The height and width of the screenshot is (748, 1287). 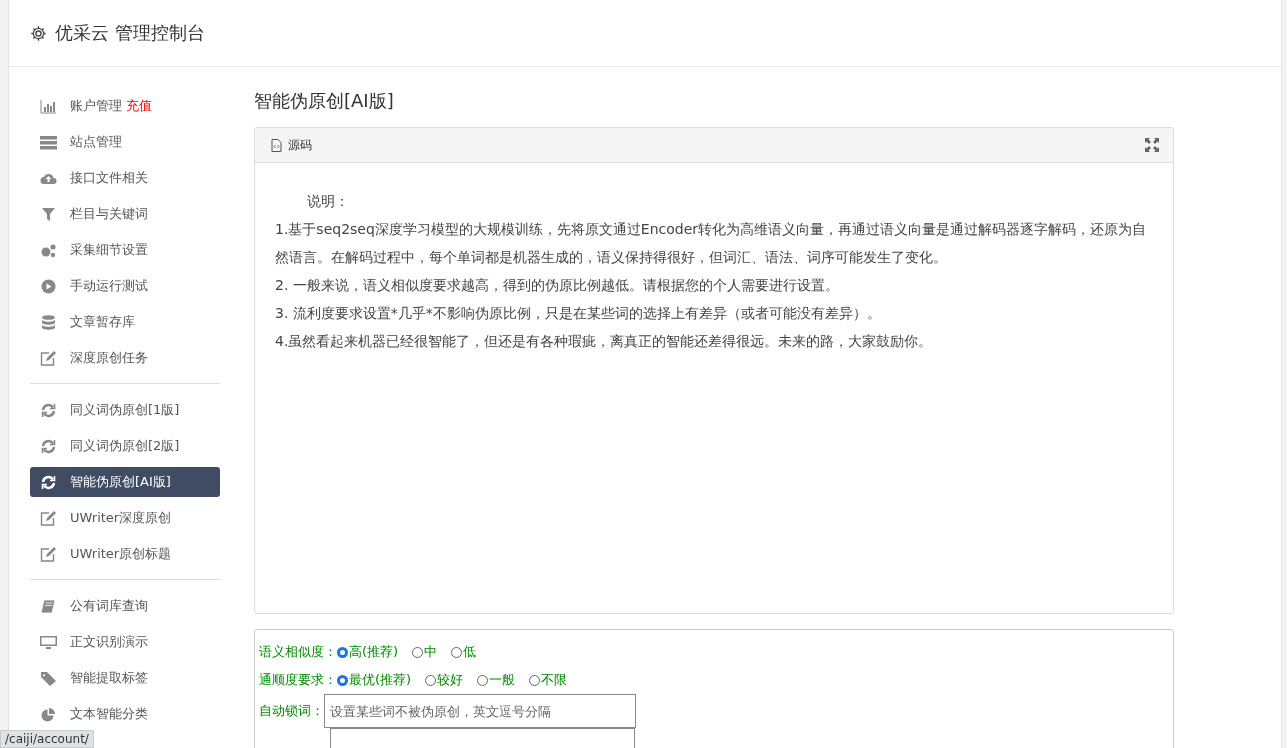 I want to click on play-icon, so click(x=48, y=286).